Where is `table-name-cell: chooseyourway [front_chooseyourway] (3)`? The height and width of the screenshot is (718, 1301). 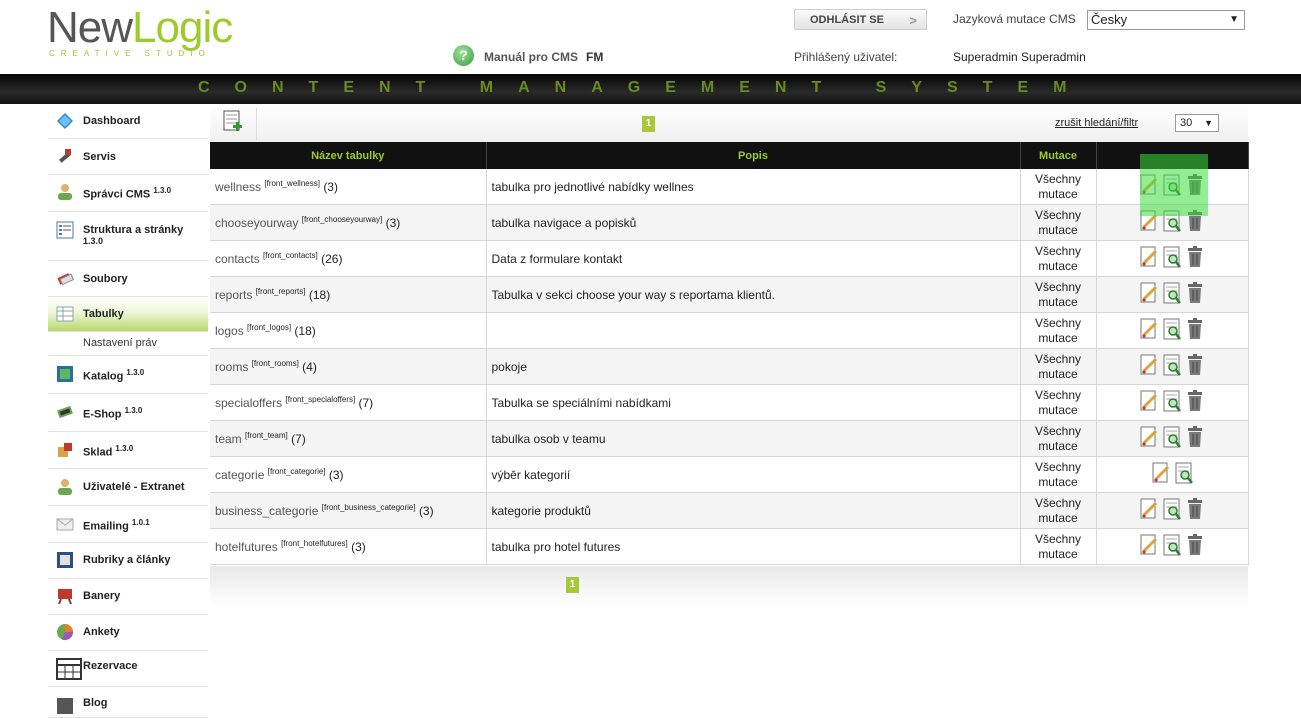 table-name-cell: chooseyourway [front_chooseyourway] (3) is located at coordinates (348, 222).